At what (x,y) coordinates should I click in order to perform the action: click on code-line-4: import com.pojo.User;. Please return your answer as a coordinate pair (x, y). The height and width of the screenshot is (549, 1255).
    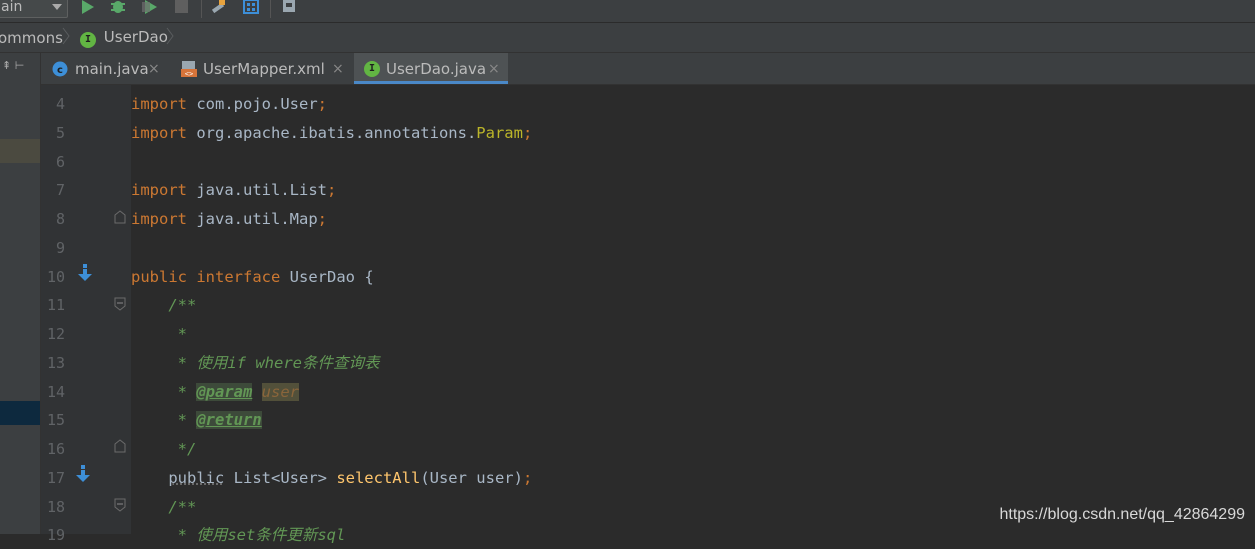
    Looking at the image, I should click on (229, 104).